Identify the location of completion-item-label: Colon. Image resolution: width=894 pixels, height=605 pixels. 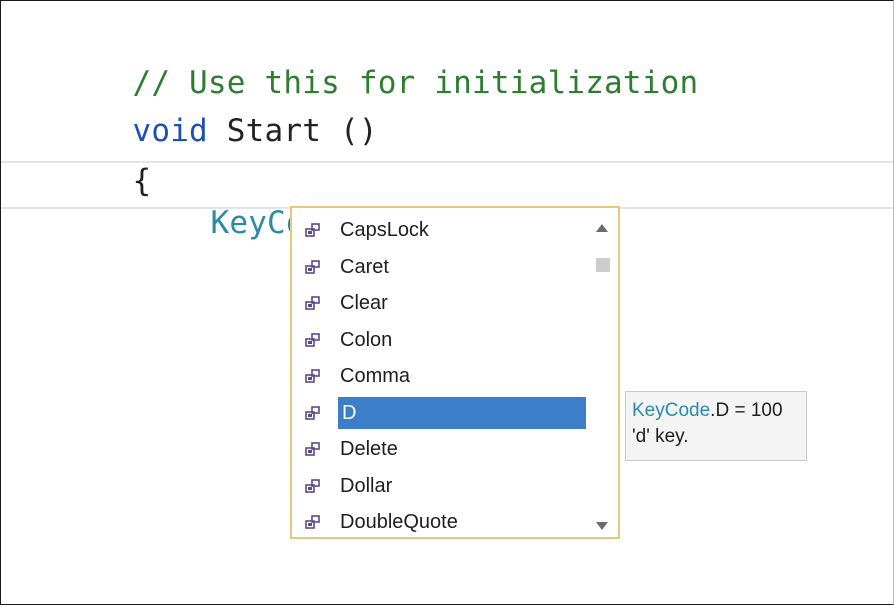
(366, 339).